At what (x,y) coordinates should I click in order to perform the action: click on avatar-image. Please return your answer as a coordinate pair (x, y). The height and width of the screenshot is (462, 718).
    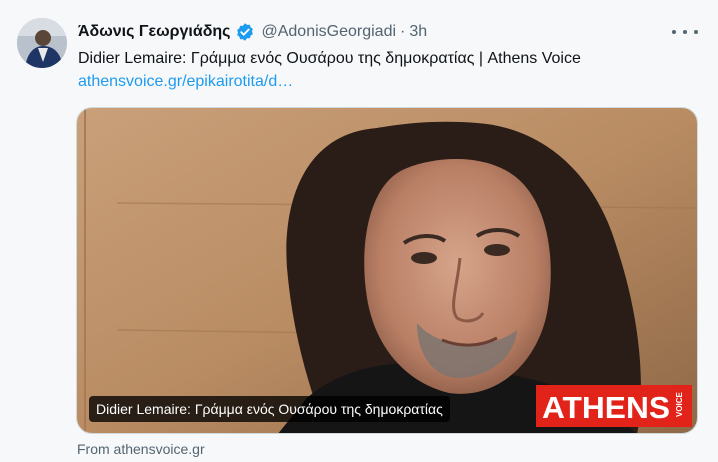
    Looking at the image, I should click on (42, 43).